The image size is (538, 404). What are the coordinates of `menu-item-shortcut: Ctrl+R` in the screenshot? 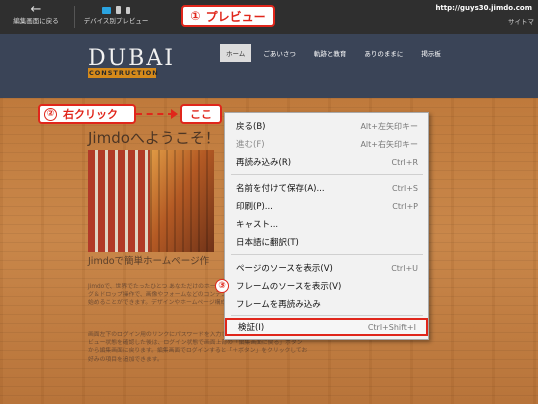 It's located at (405, 162).